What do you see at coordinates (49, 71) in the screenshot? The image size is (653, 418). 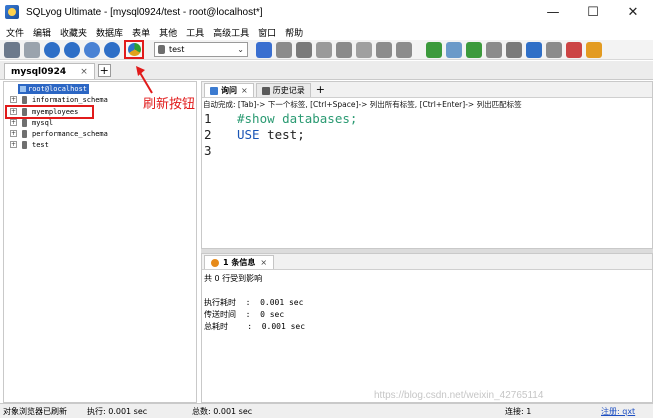 I see `tab-mysql0924: mysql0924 ×` at bounding box center [49, 71].